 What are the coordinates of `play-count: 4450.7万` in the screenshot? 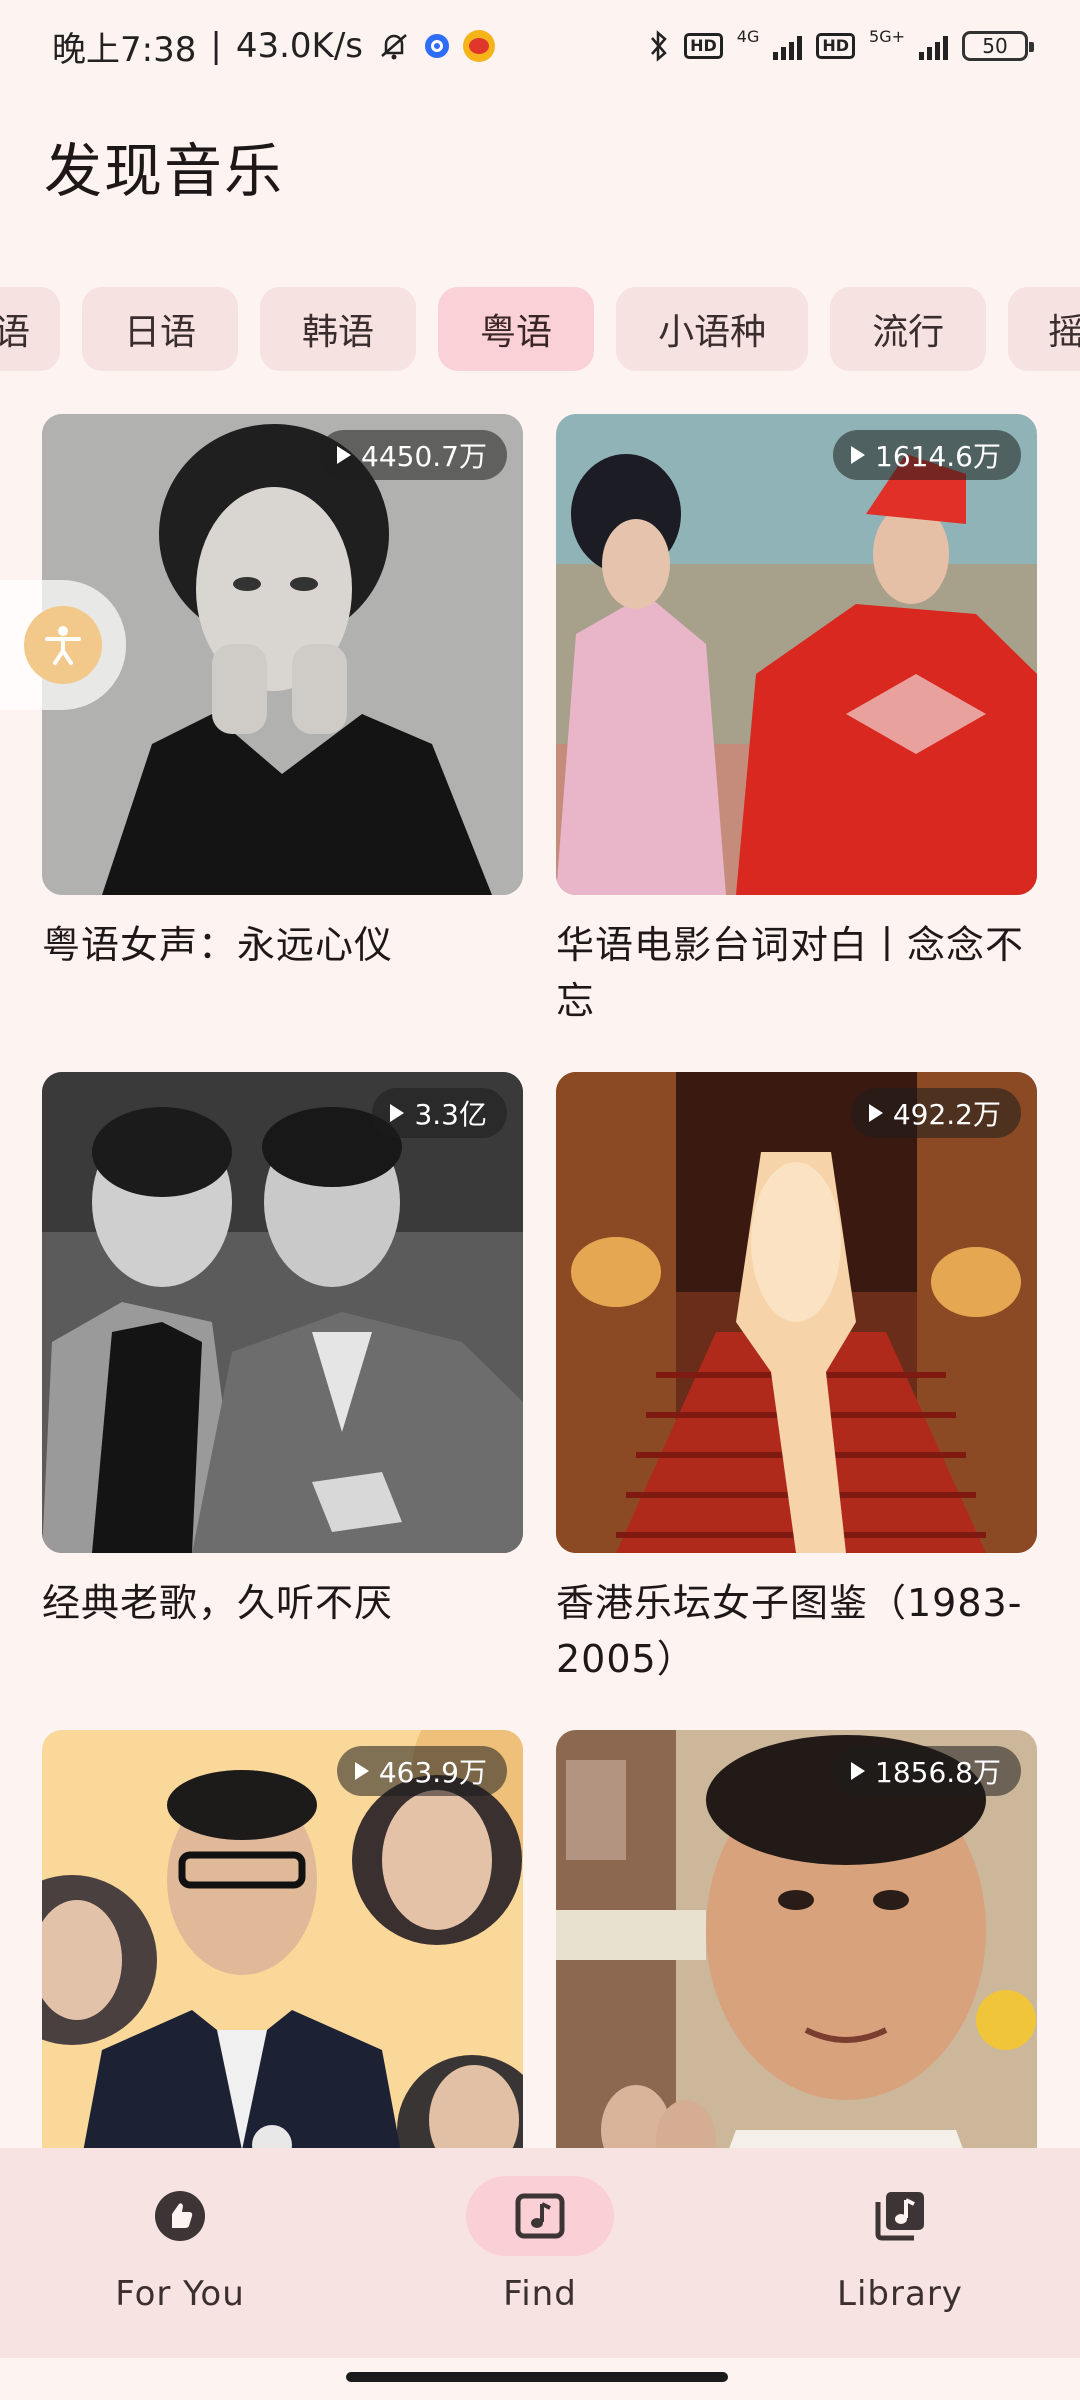 It's located at (424, 456).